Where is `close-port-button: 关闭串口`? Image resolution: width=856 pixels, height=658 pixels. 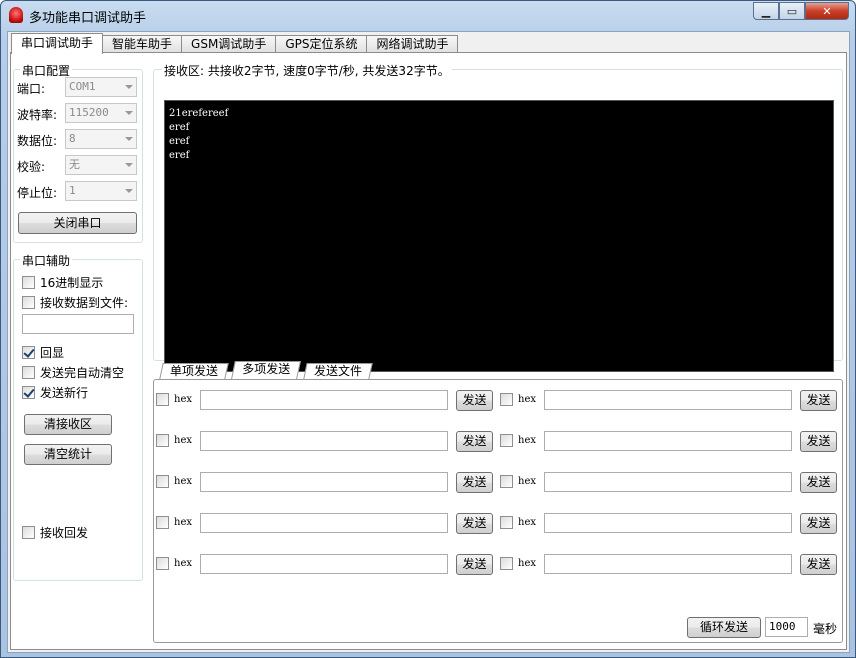
close-port-button: 关闭串口 is located at coordinates (77, 223).